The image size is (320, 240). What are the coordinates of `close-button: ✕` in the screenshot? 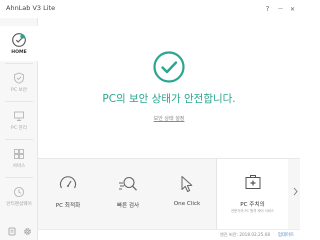 It's located at (292, 9).